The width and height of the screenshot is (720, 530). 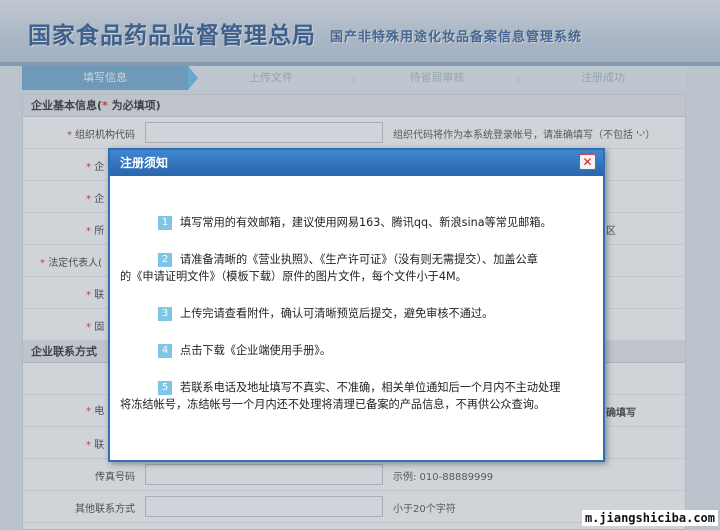 What do you see at coordinates (248, 276) in the screenshot?
I see `template-download-link: 模板下载` at bounding box center [248, 276].